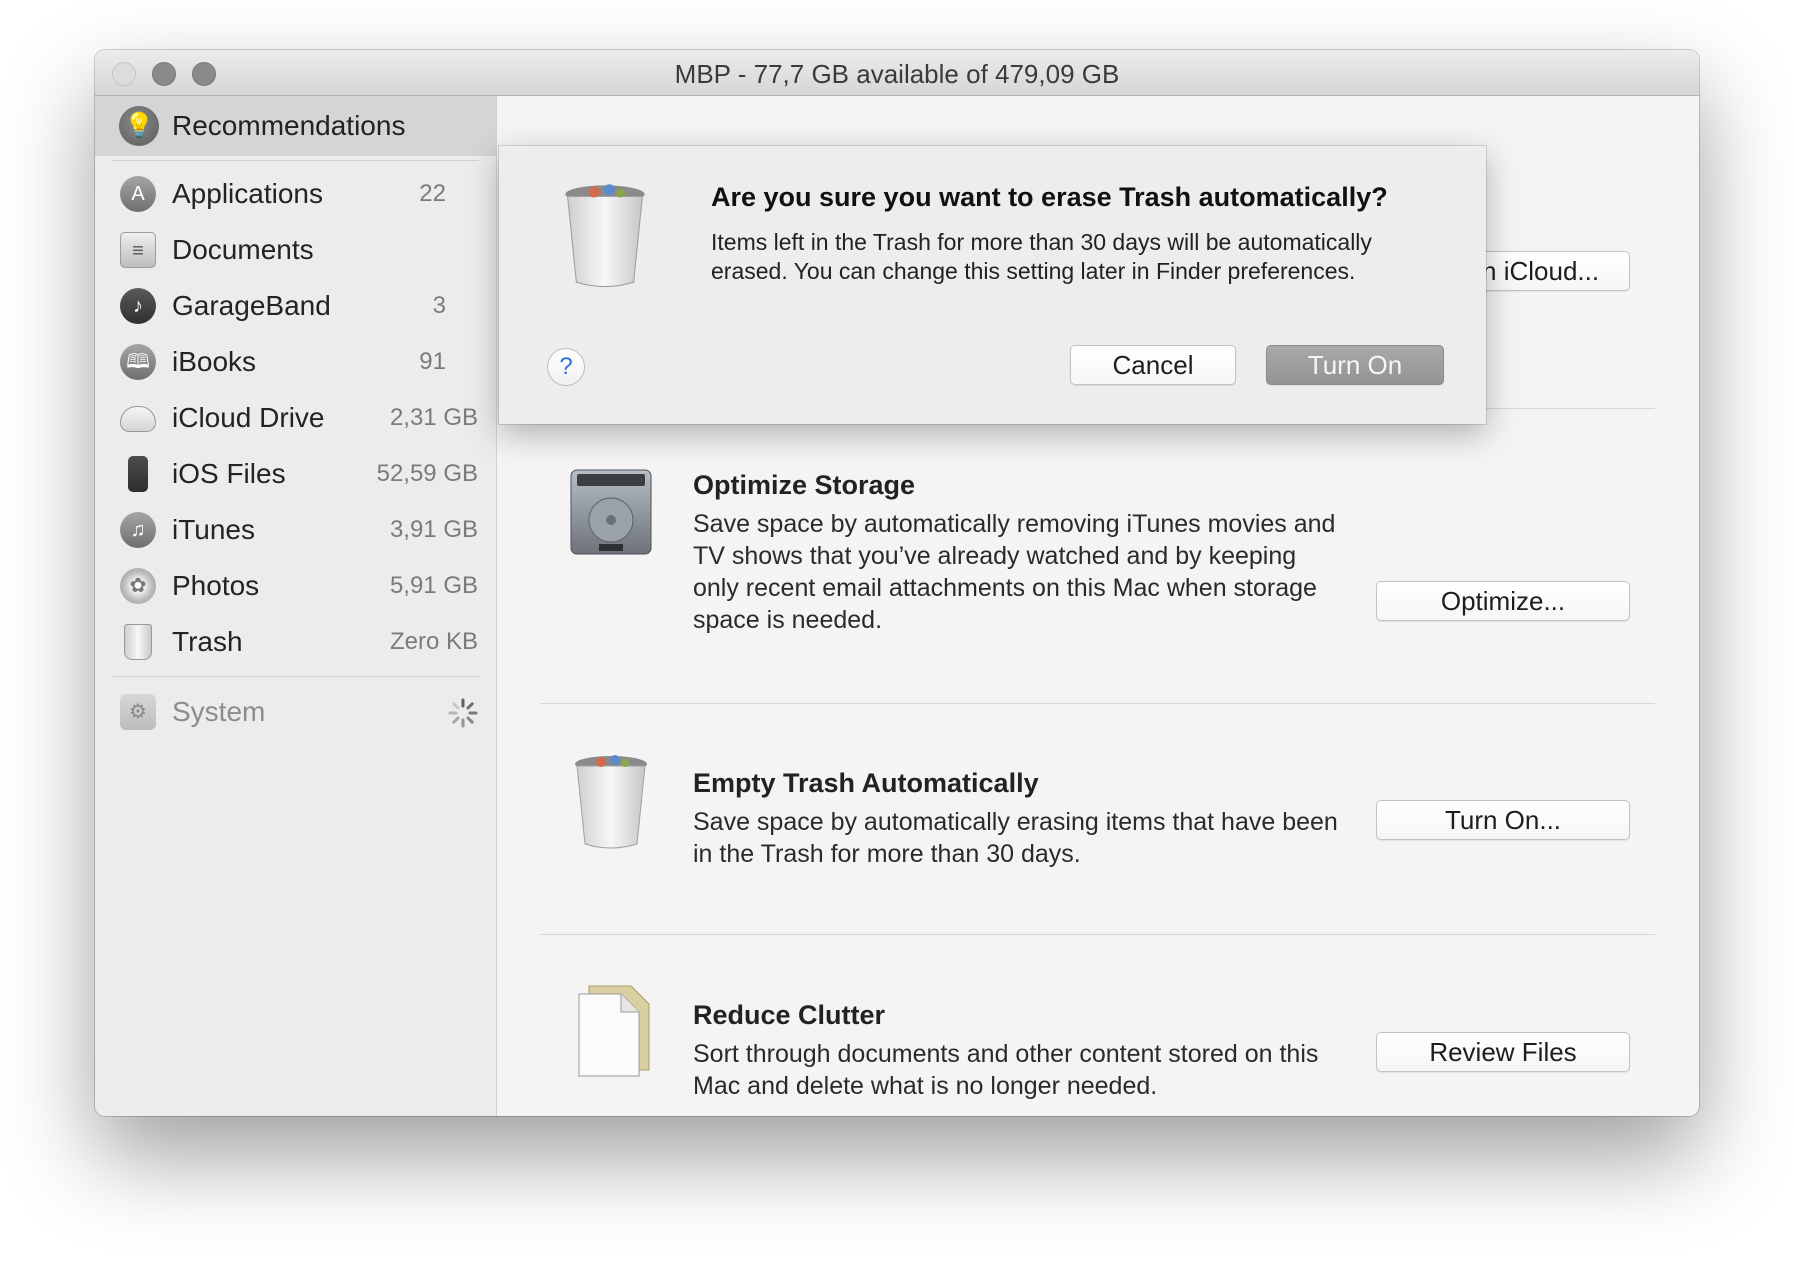  What do you see at coordinates (1153, 365) in the screenshot?
I see `cancel-button: Cancel` at bounding box center [1153, 365].